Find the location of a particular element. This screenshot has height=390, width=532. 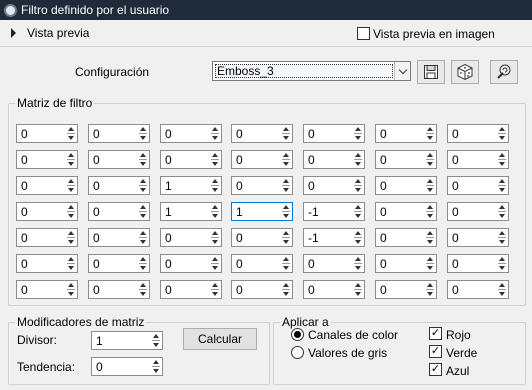

preview-in-image-checkbox is located at coordinates (363, 33).